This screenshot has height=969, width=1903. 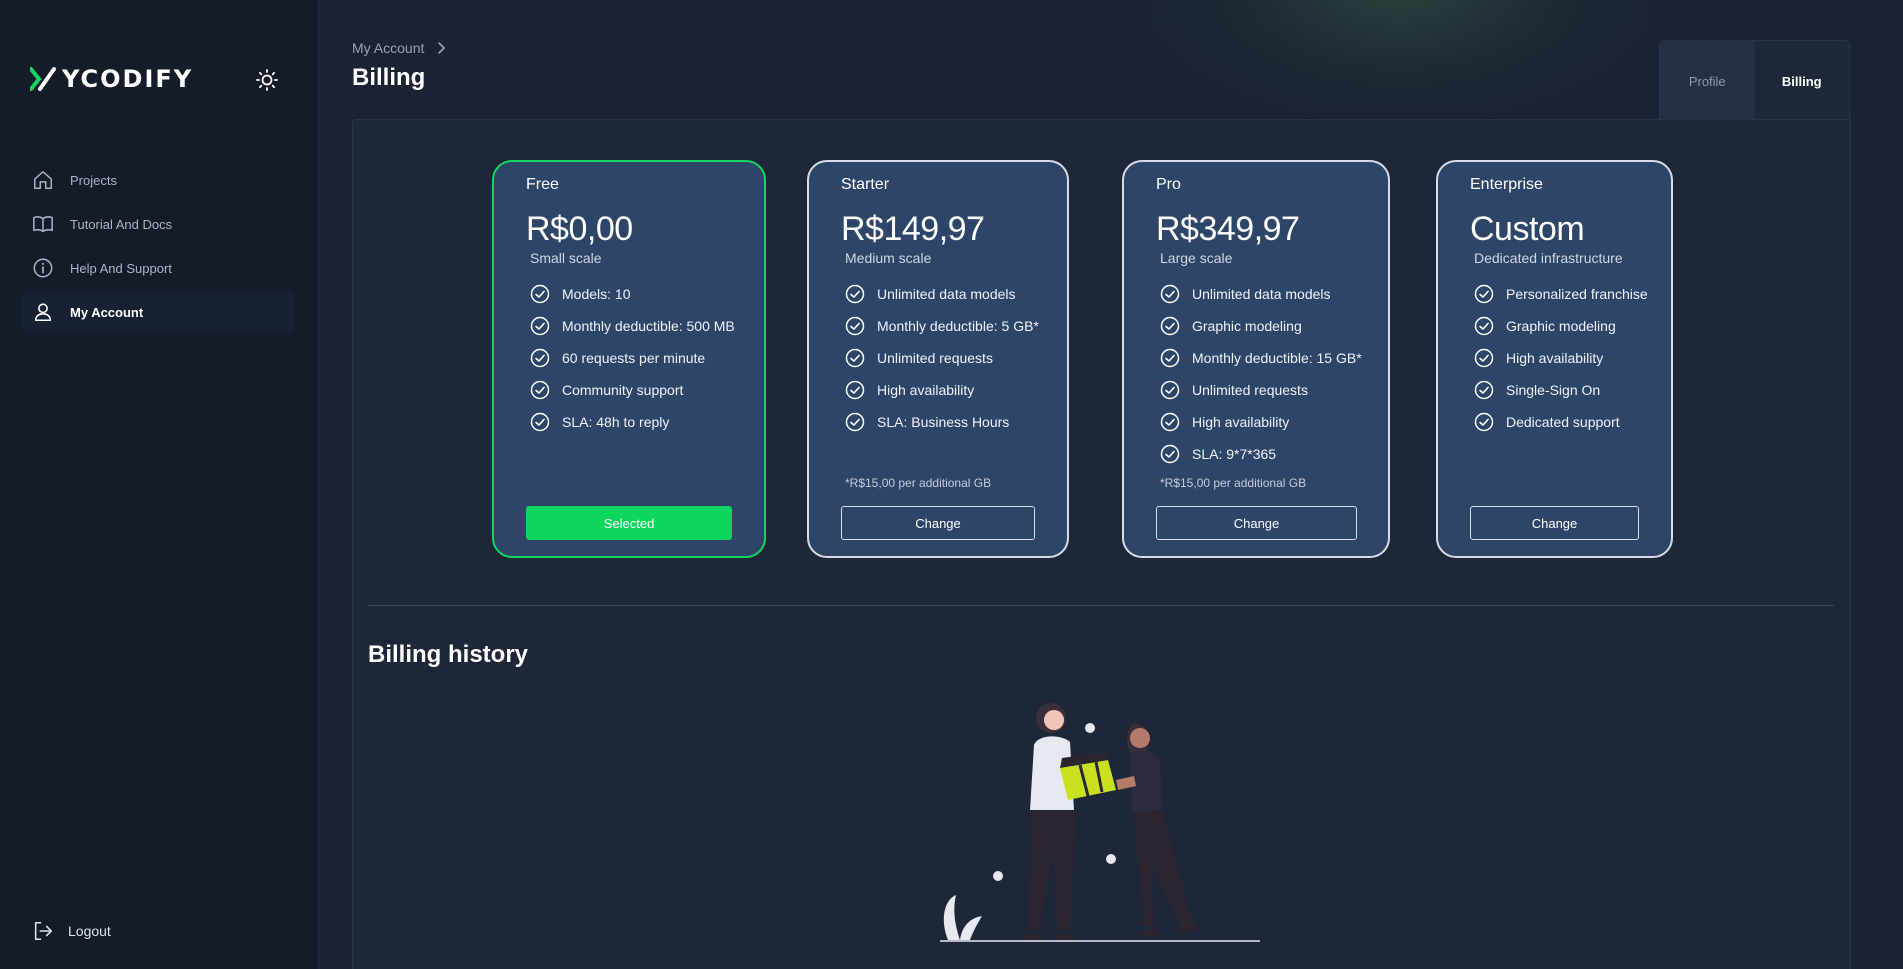 What do you see at coordinates (1234, 454) in the screenshot?
I see `plan-feature-label: SLA: 9*7*365` at bounding box center [1234, 454].